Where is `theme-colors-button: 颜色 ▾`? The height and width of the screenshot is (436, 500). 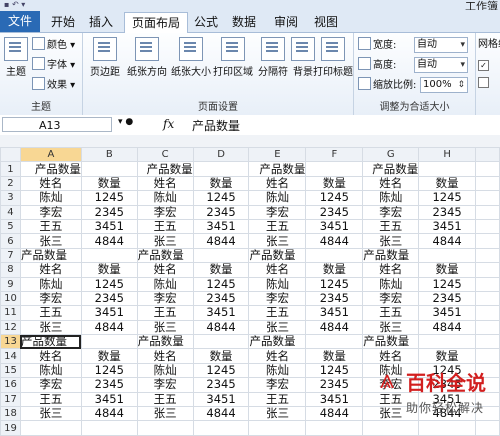 theme-colors-button: 颜色 ▾ is located at coordinates (53, 45).